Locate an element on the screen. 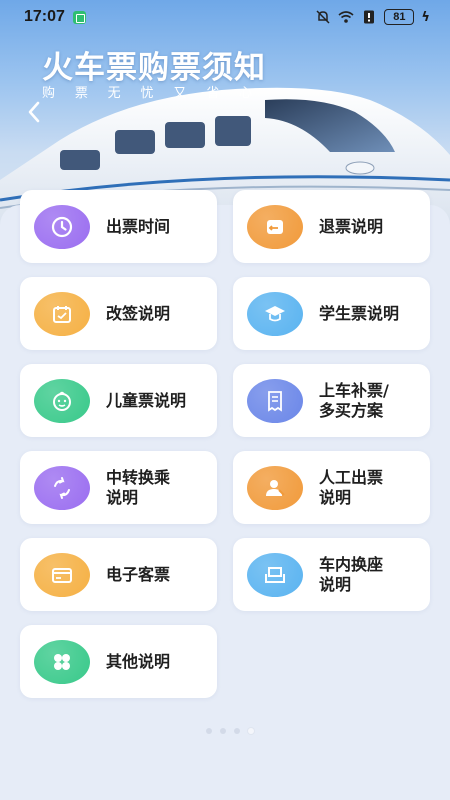 This screenshot has width=450, height=800. child-face-icon-glyph is located at coordinates (62, 401).